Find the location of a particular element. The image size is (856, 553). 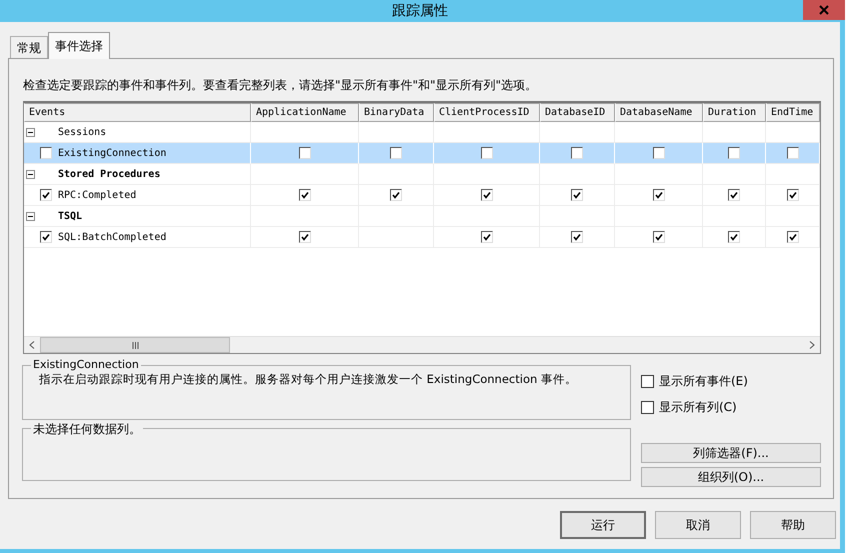

group-box-title: ExistingConnection is located at coordinates (86, 364).